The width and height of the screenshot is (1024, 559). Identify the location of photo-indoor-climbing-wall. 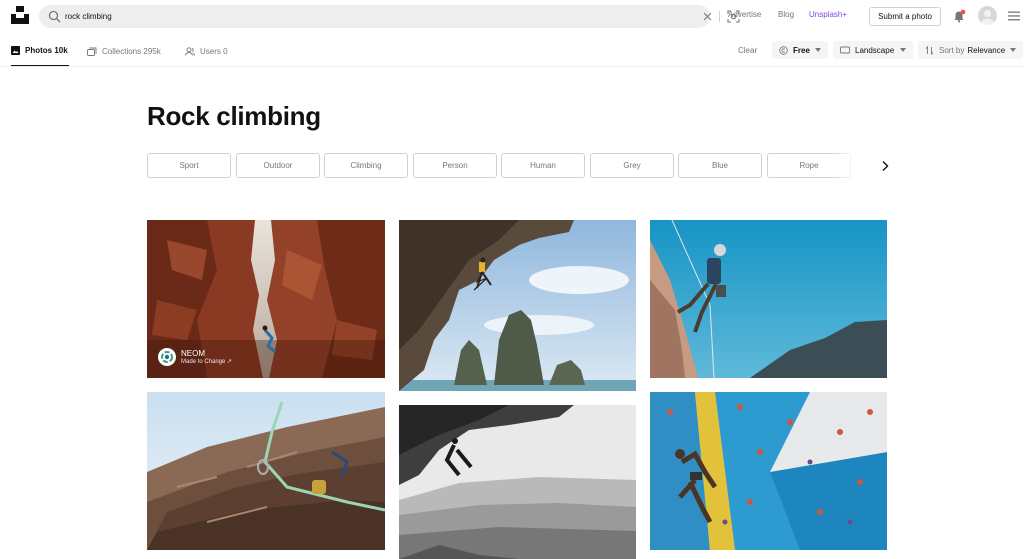
(768, 471).